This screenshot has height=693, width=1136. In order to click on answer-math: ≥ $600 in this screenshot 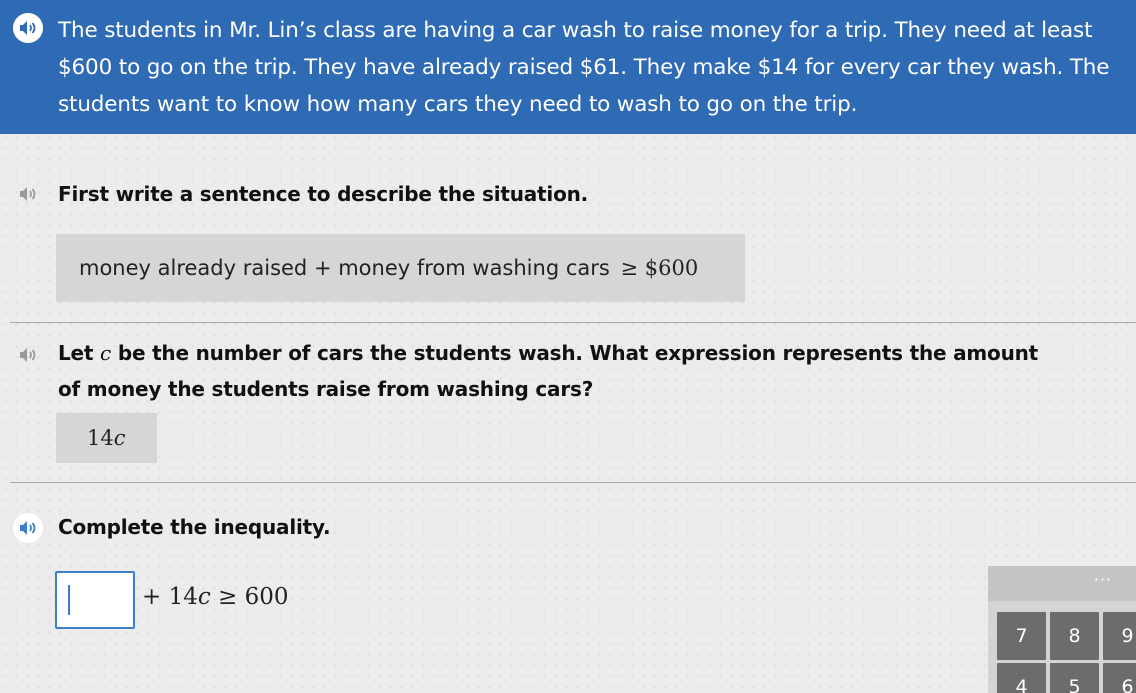, I will do `click(659, 268)`.